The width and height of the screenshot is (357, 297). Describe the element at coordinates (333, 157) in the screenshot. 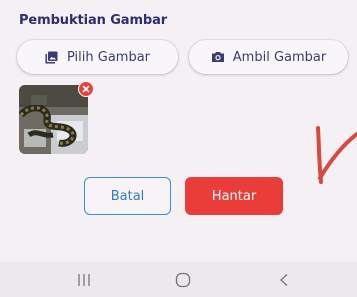

I see `annotation-arrow` at that location.